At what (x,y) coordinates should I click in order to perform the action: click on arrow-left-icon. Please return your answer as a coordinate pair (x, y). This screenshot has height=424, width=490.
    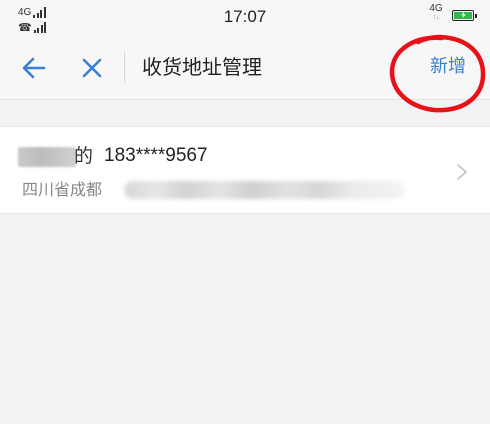
    Looking at the image, I should click on (34, 68).